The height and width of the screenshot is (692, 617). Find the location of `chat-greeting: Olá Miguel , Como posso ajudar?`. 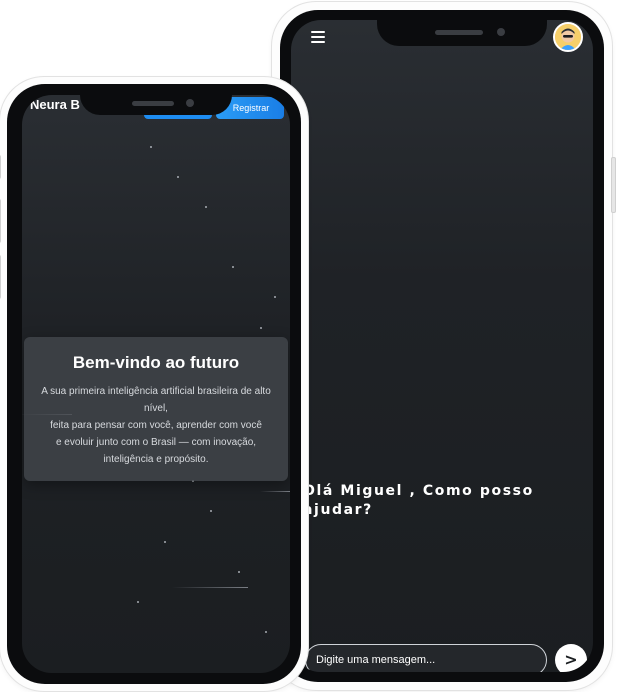

chat-greeting: Olá Miguel , Como posso ajudar? is located at coordinates (443, 501).